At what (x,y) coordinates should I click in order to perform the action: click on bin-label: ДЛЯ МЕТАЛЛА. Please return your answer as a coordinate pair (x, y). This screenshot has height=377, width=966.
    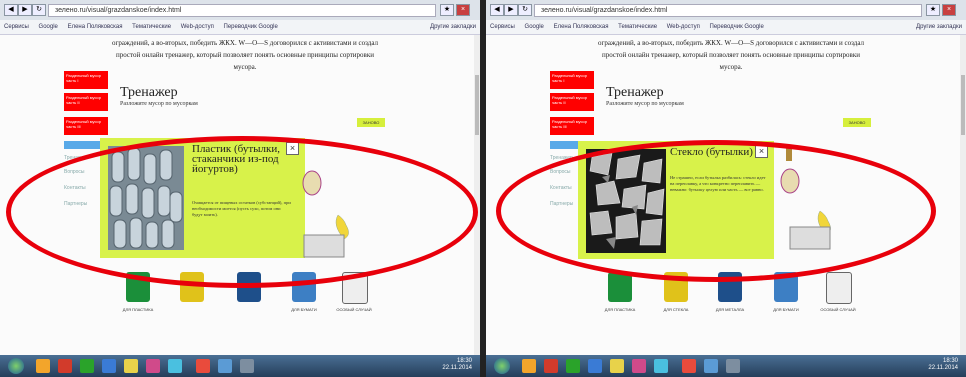
    Looking at the image, I should click on (730, 309).